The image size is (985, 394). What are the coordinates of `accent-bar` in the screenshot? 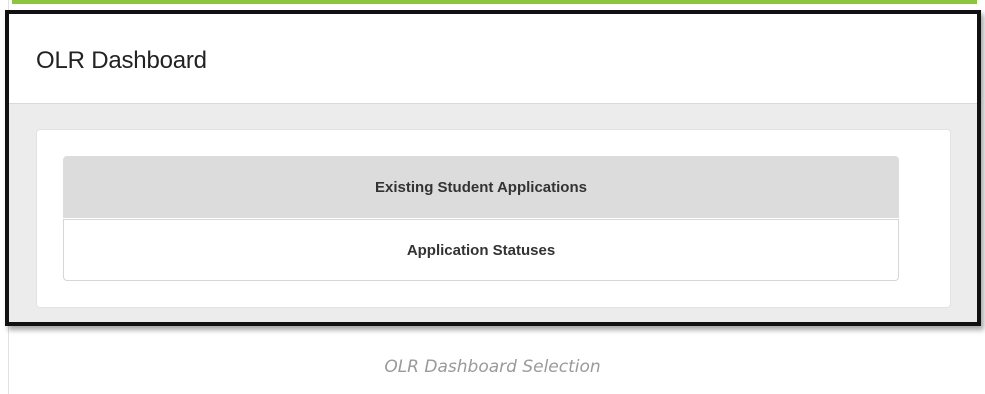 It's located at (494, 2).